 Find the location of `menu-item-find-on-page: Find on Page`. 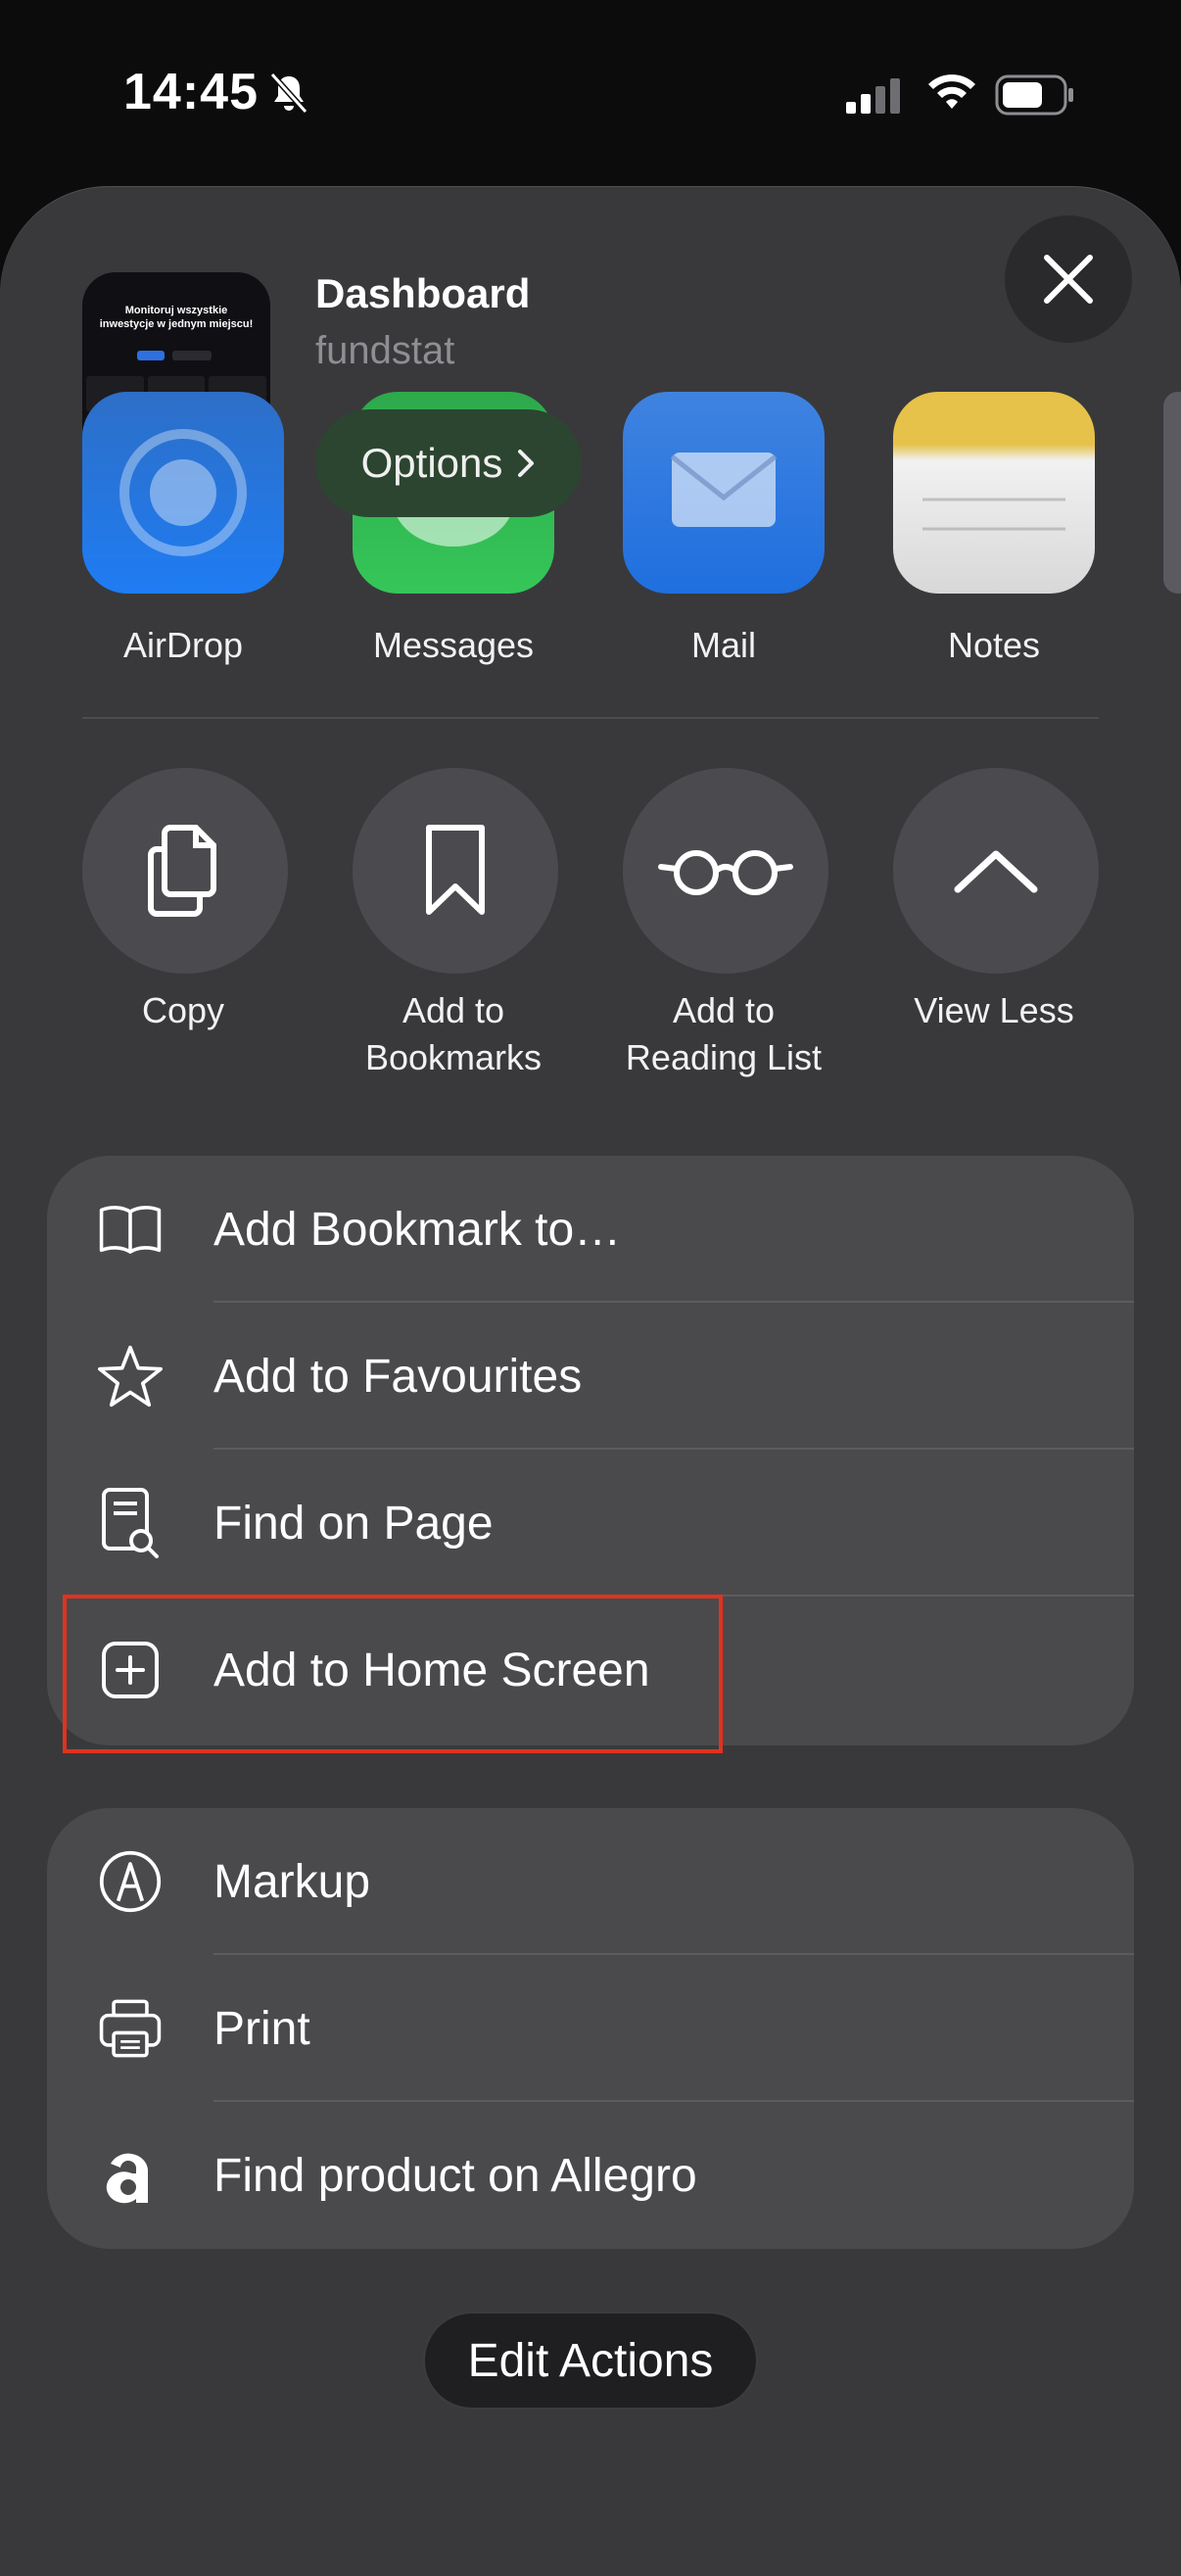

menu-item-find-on-page: Find on Page is located at coordinates (590, 1523).